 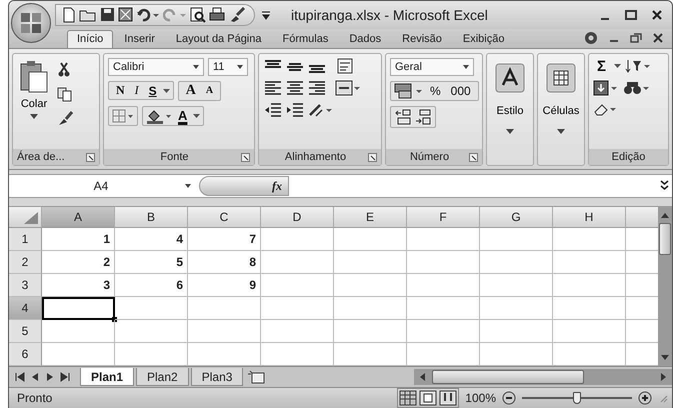 I want to click on zoom-level: 100%, so click(x=480, y=397).